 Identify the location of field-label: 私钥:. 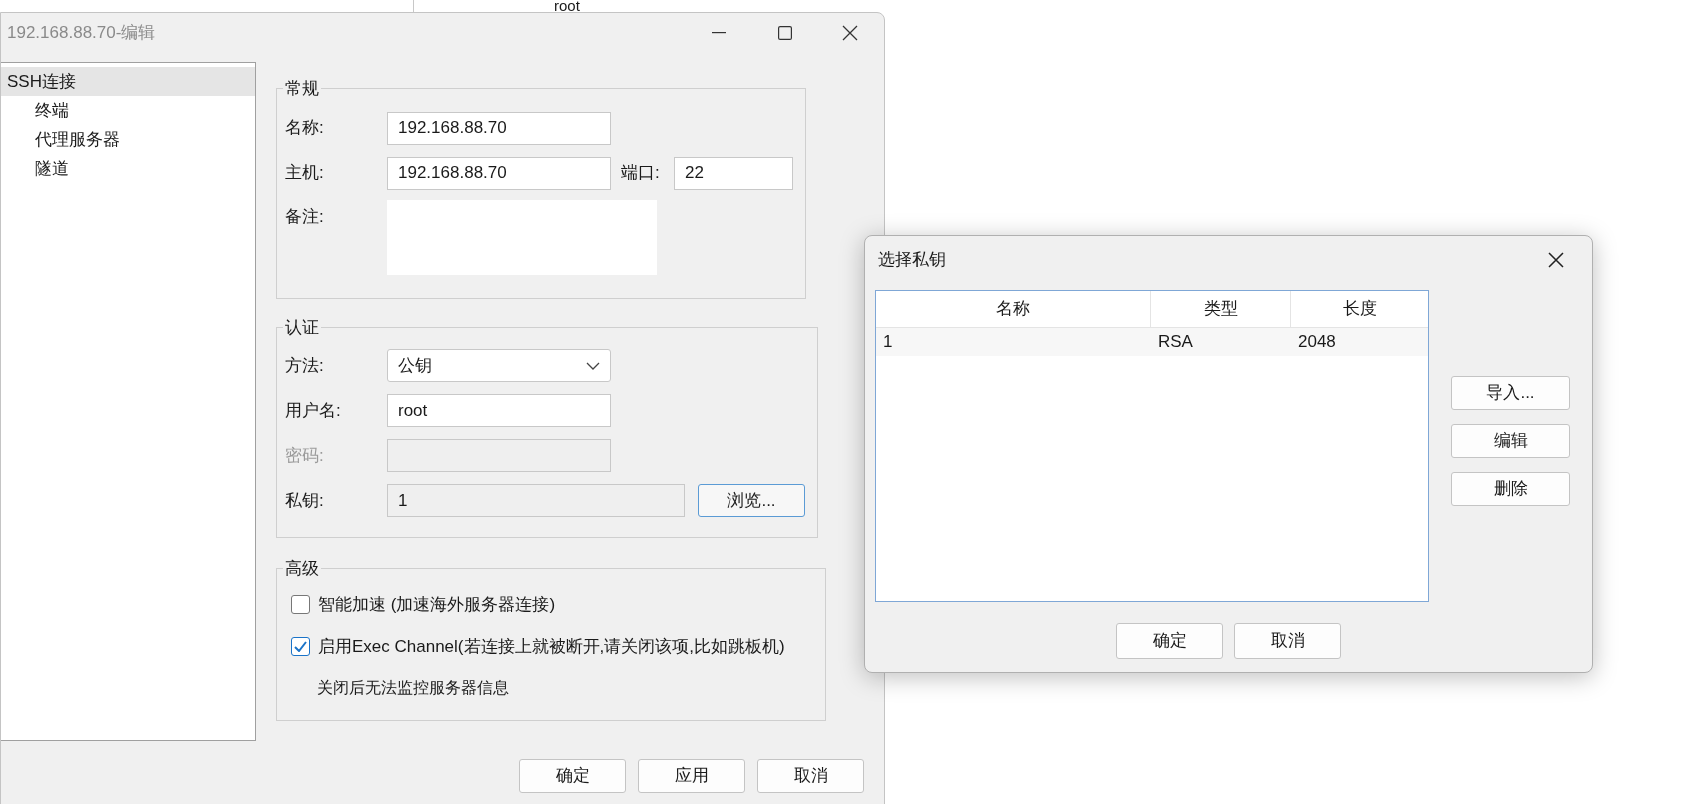
(305, 500).